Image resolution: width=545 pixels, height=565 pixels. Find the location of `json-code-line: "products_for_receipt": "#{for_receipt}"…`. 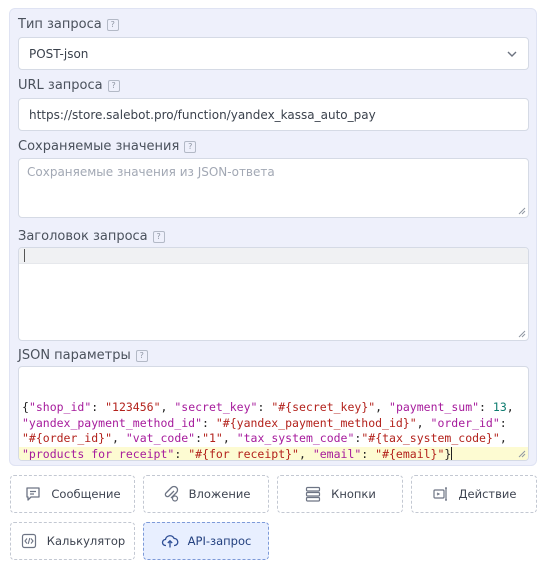

json-code-line: "products_for_receipt": "#{for_receipt}"… is located at coordinates (273, 453).